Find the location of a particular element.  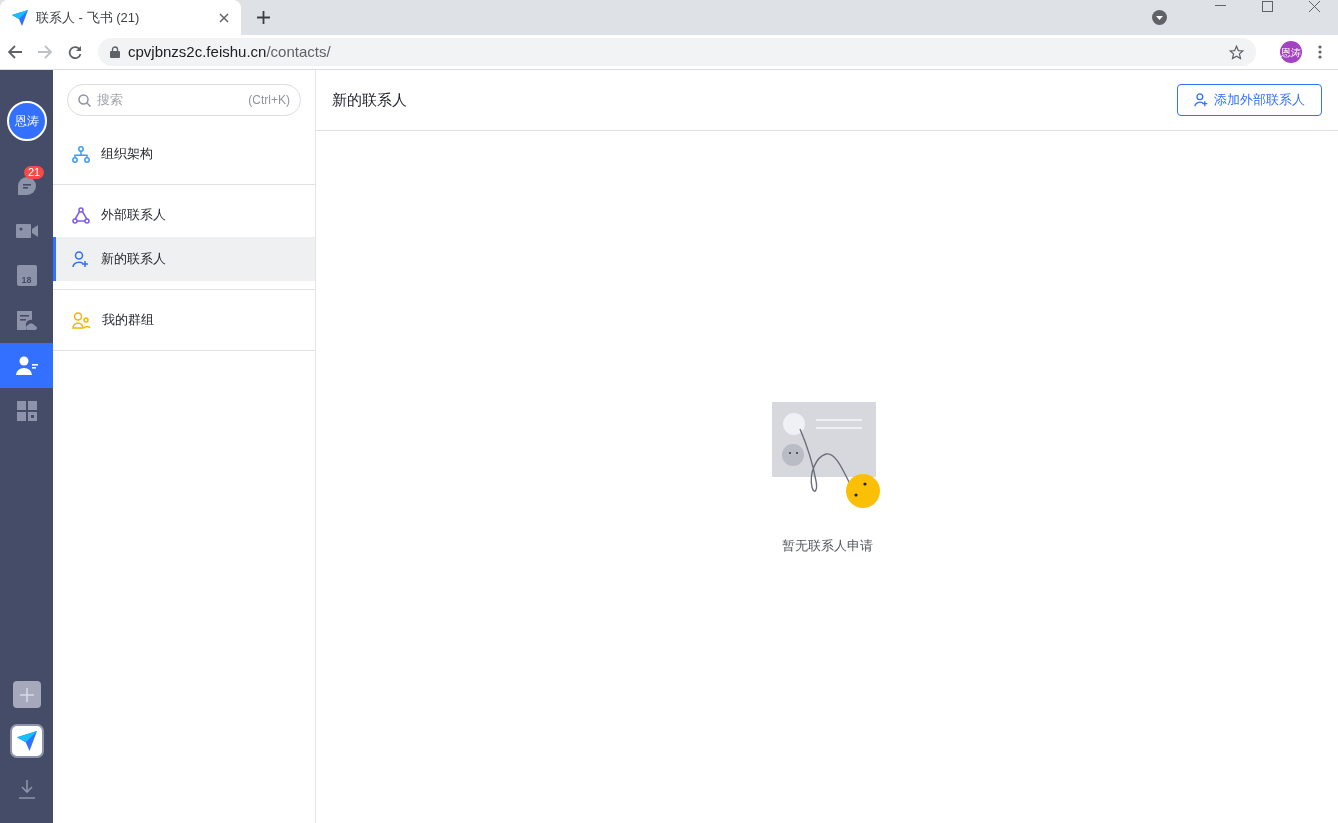

sidebar-item: 外部联系人 is located at coordinates (184, 215).